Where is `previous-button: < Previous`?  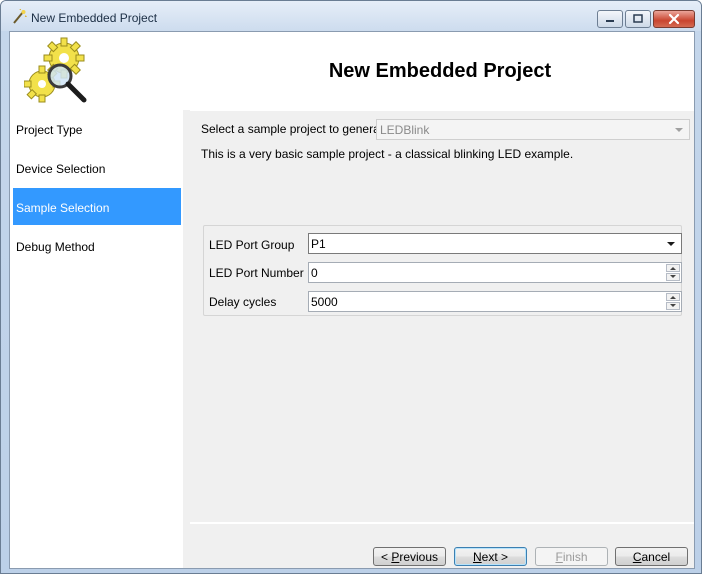
previous-button: < Previous is located at coordinates (409, 556).